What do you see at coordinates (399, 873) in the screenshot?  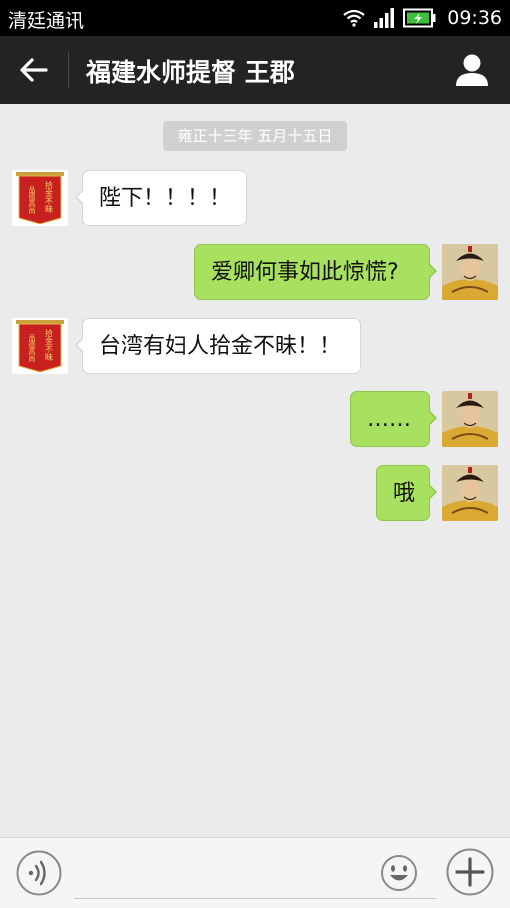 I see `emoji-icon` at bounding box center [399, 873].